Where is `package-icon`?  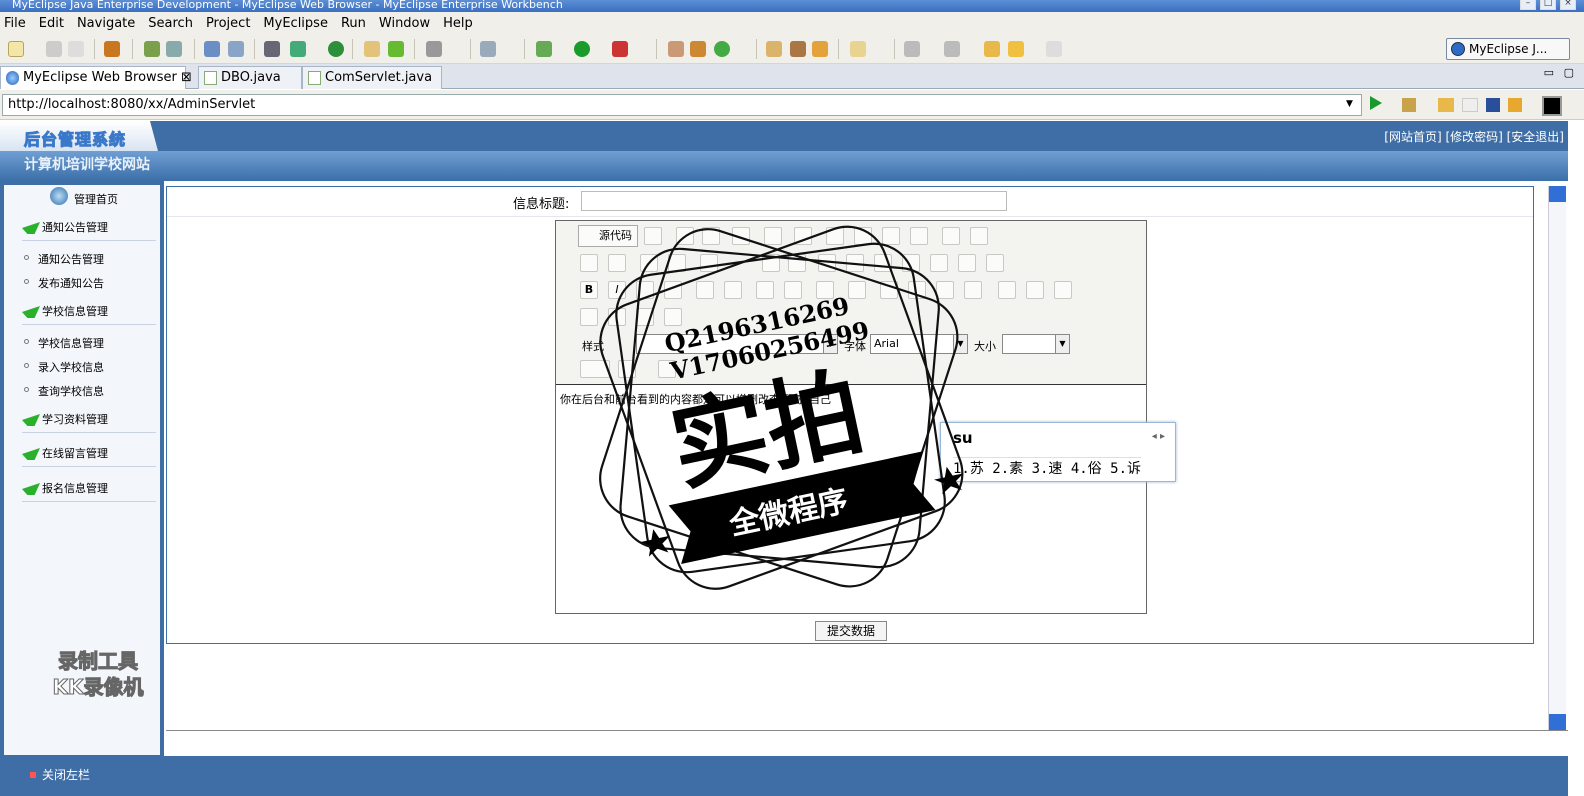
package-icon is located at coordinates (112, 49).